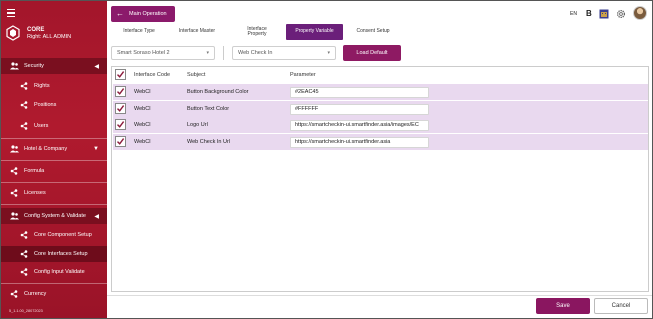  What do you see at coordinates (49, 37) in the screenshot?
I see `brand-right: Right: ALL ADMIN` at bounding box center [49, 37].